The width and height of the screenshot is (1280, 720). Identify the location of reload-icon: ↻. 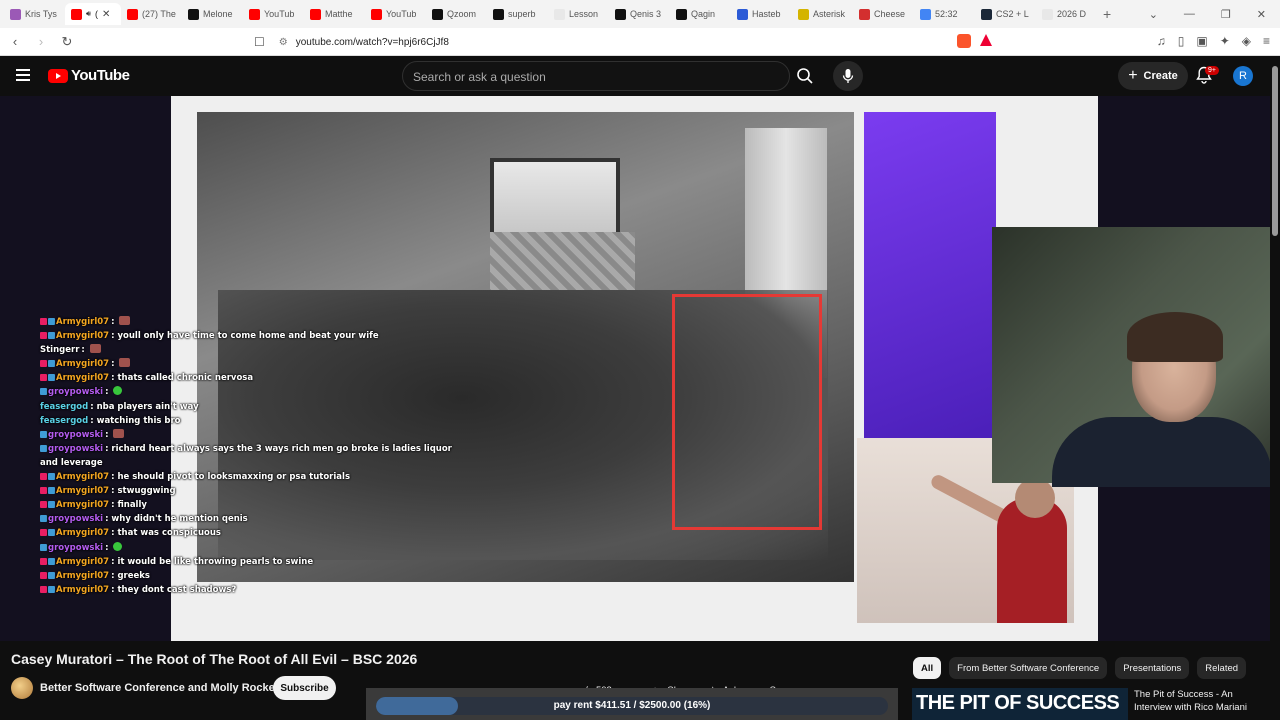
(67, 42).